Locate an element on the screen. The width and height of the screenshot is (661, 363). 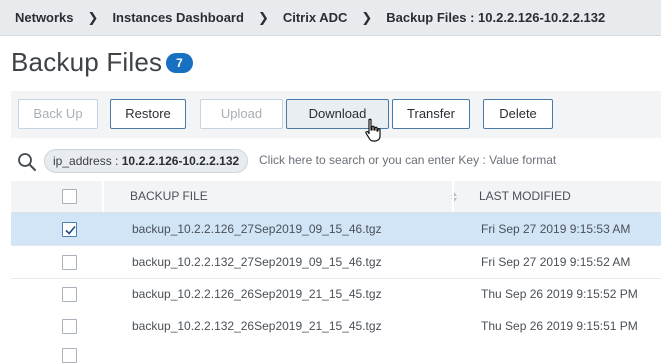
column-header-backup-file: BACKUP FILE is located at coordinates (169, 196).